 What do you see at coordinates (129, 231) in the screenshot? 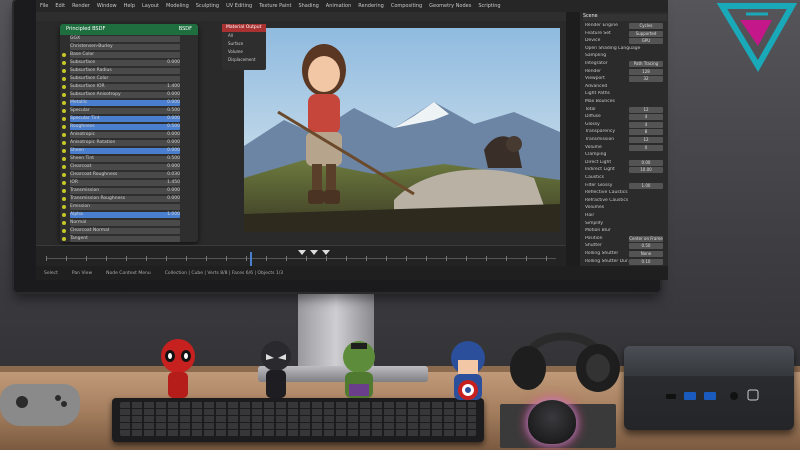
I see `node-input-row: Clearcoat Normal` at bounding box center [129, 231].